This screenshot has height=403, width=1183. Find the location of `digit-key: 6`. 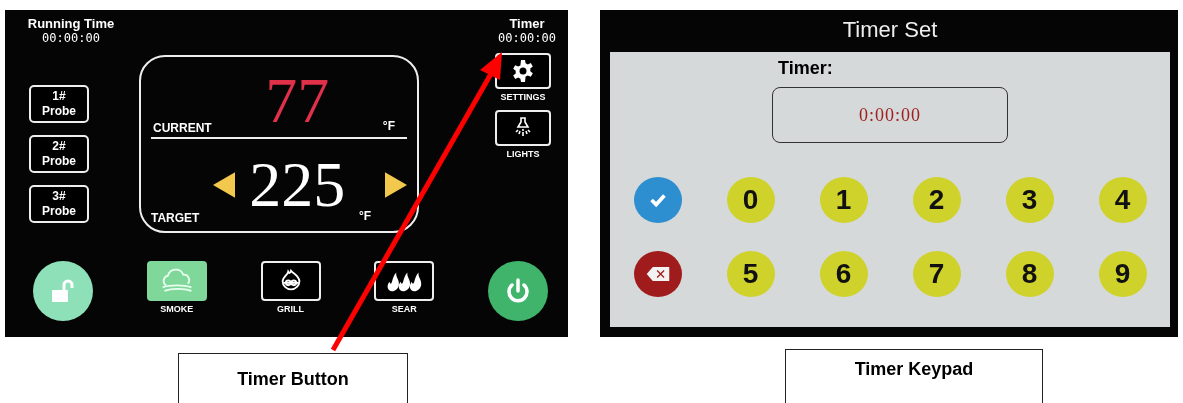

digit-key: 6 is located at coordinates (843, 274).